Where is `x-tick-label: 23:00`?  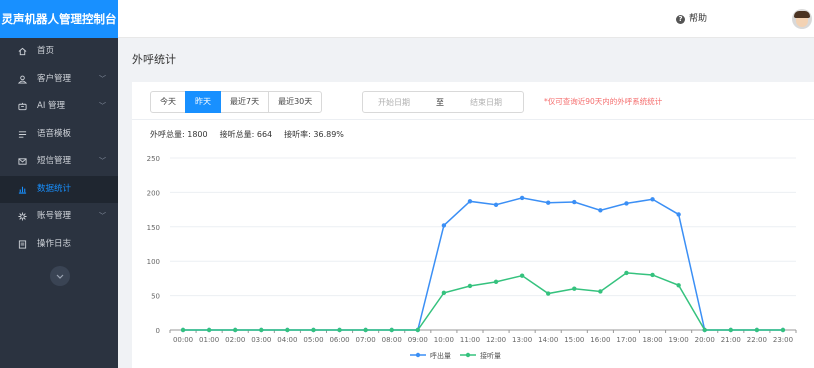
x-tick-label: 23:00 is located at coordinates (783, 340).